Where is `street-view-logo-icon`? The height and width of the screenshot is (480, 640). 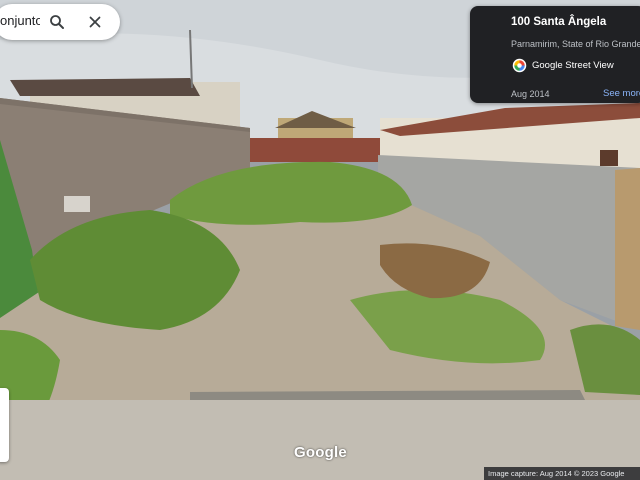
street-view-logo-icon is located at coordinates (519, 65).